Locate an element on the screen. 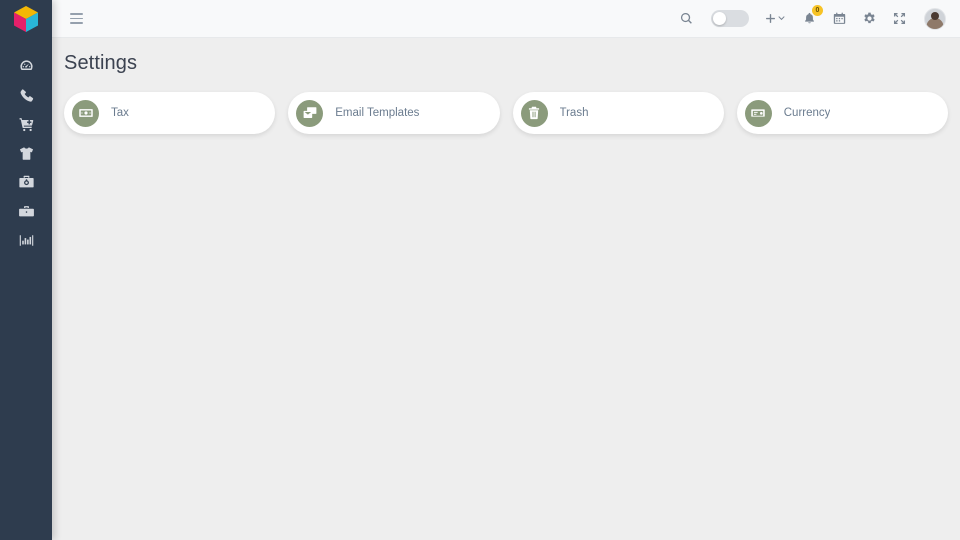 This screenshot has height=540, width=960. email-templates-icon is located at coordinates (310, 113).